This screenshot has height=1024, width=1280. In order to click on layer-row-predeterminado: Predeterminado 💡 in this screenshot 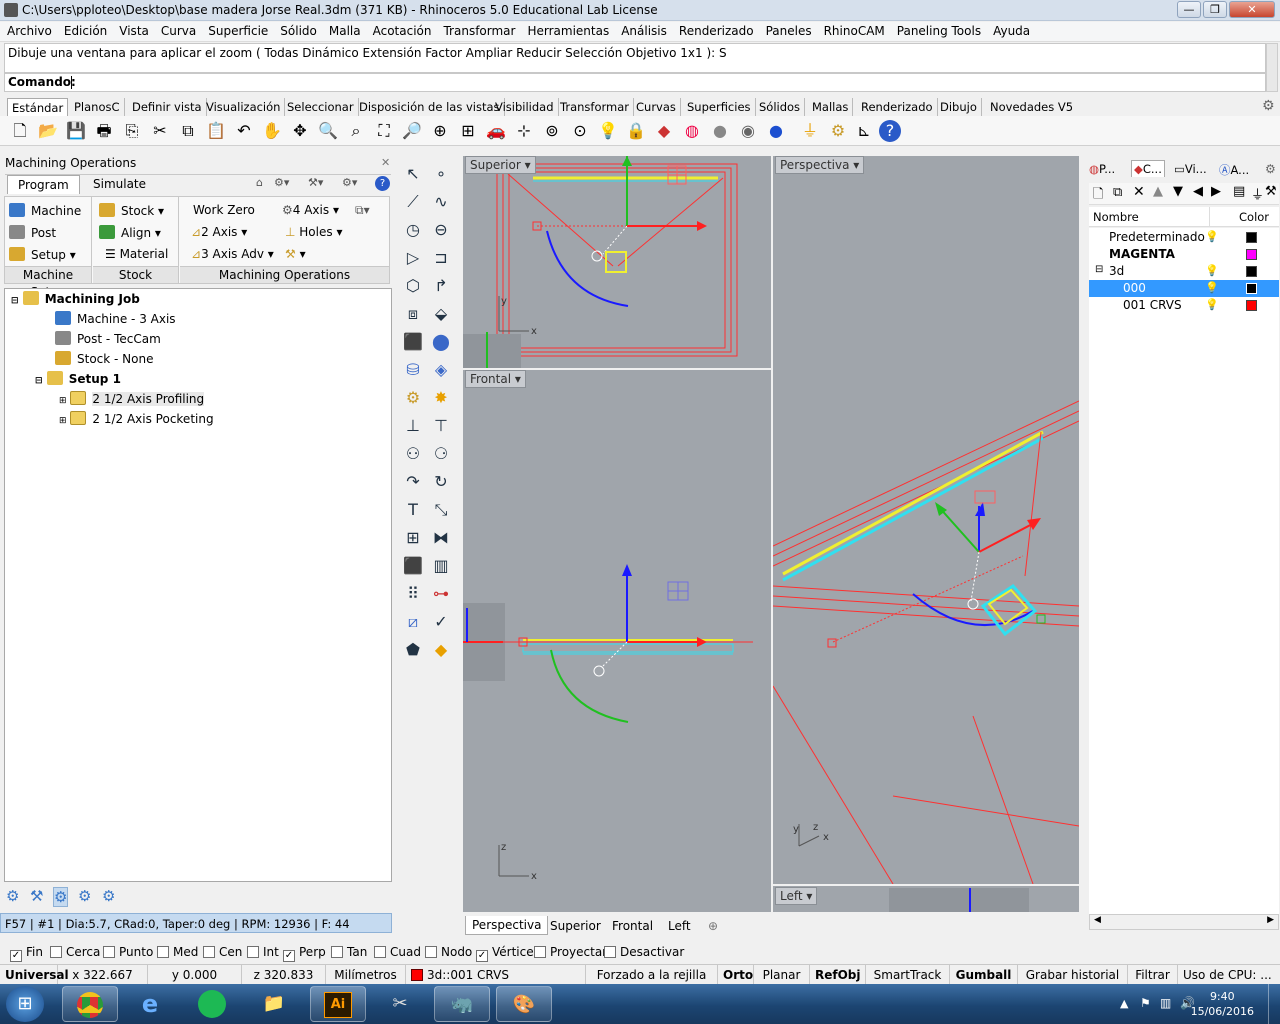, I will do `click(1184, 237)`.